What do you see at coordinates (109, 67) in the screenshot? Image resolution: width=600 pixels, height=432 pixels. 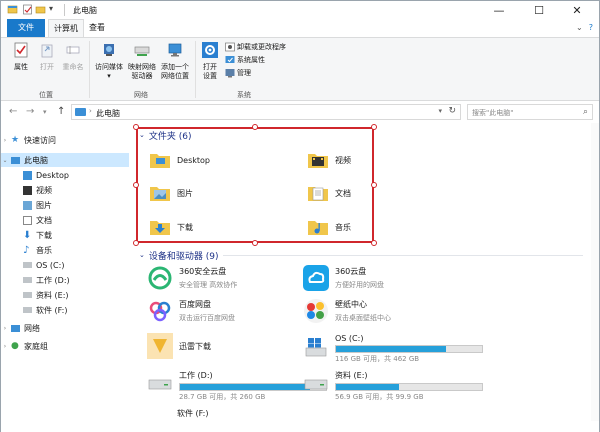 I see `access-media-label: 访问媒体` at bounding box center [109, 67].